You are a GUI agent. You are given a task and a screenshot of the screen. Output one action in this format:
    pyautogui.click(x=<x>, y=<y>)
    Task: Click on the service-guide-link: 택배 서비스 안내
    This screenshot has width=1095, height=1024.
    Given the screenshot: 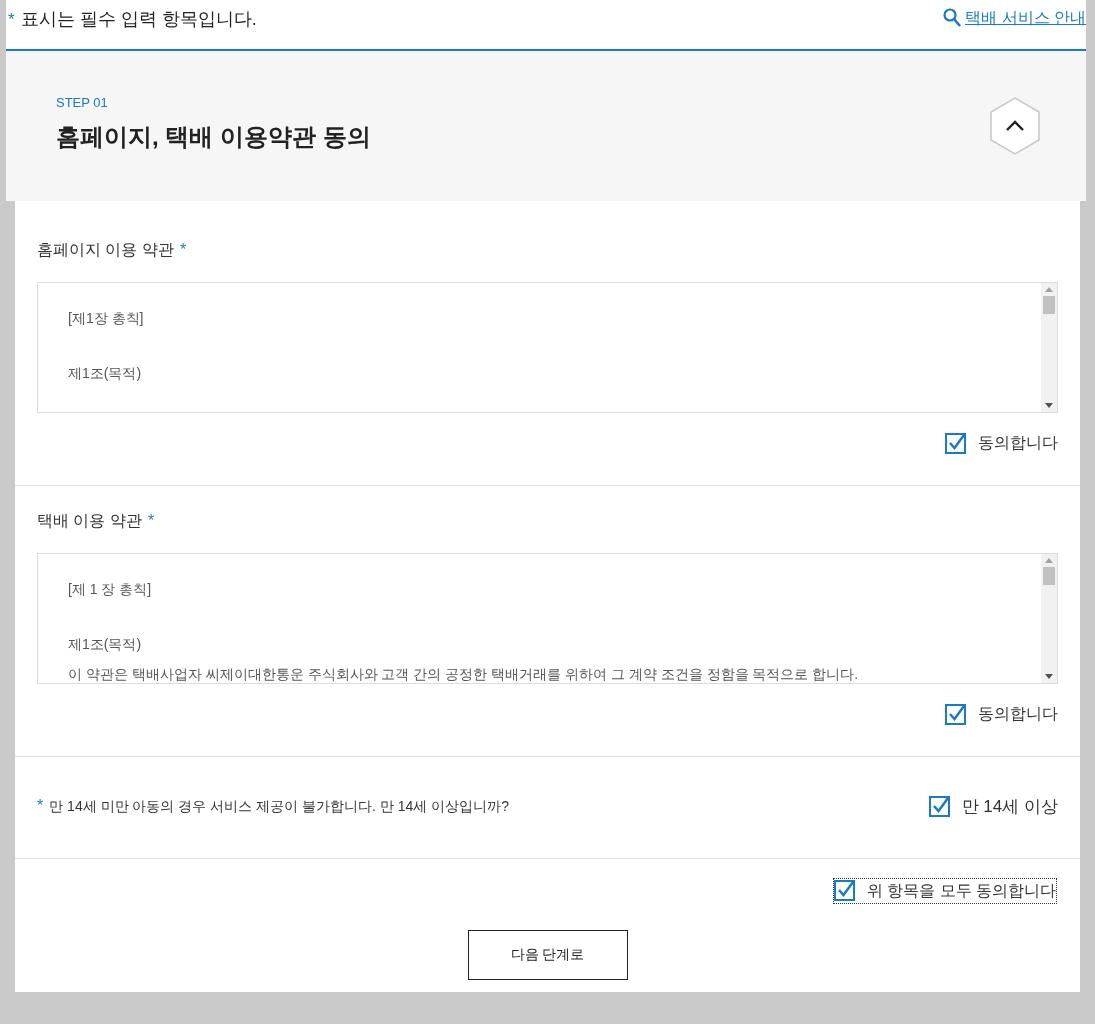 What is the action you would take?
    pyautogui.click(x=1014, y=18)
    